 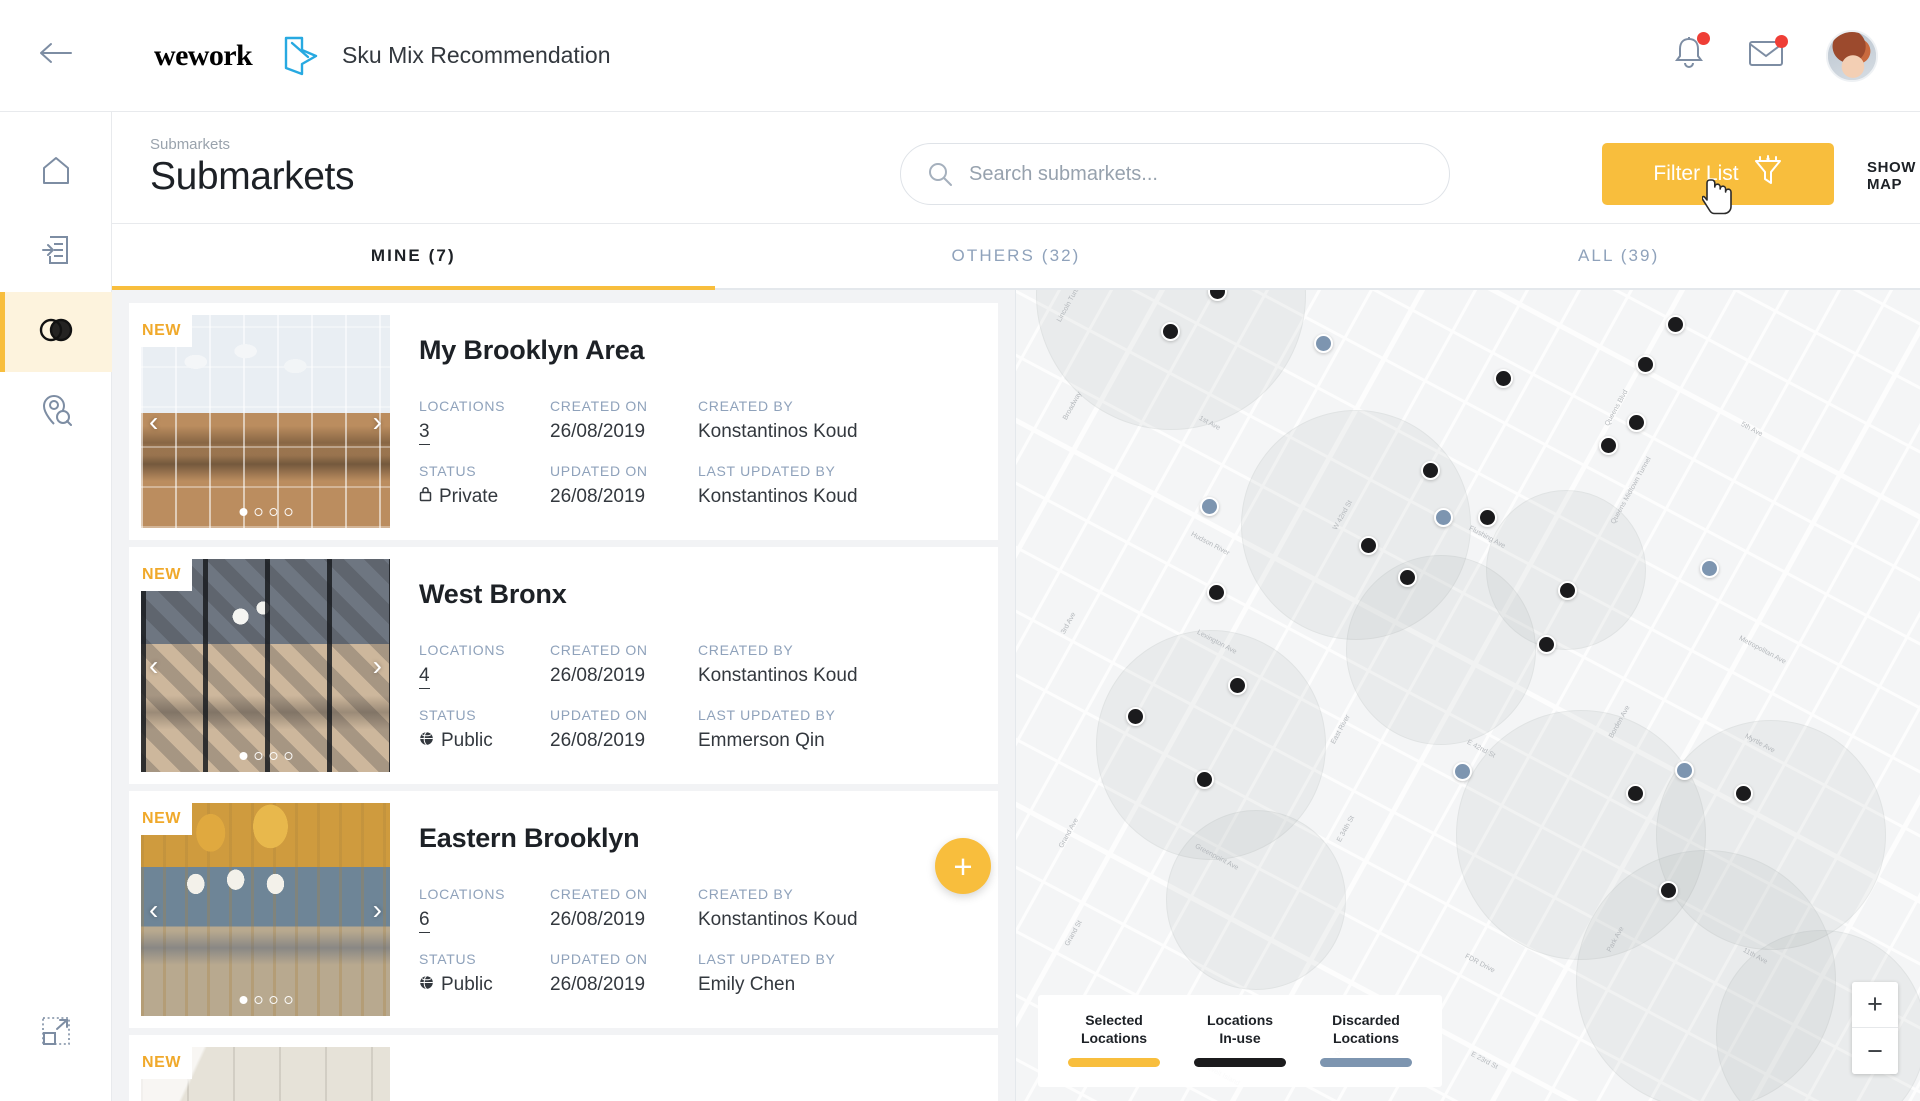 I want to click on legend-label: Selected Locations, so click(x=1114, y=1029).